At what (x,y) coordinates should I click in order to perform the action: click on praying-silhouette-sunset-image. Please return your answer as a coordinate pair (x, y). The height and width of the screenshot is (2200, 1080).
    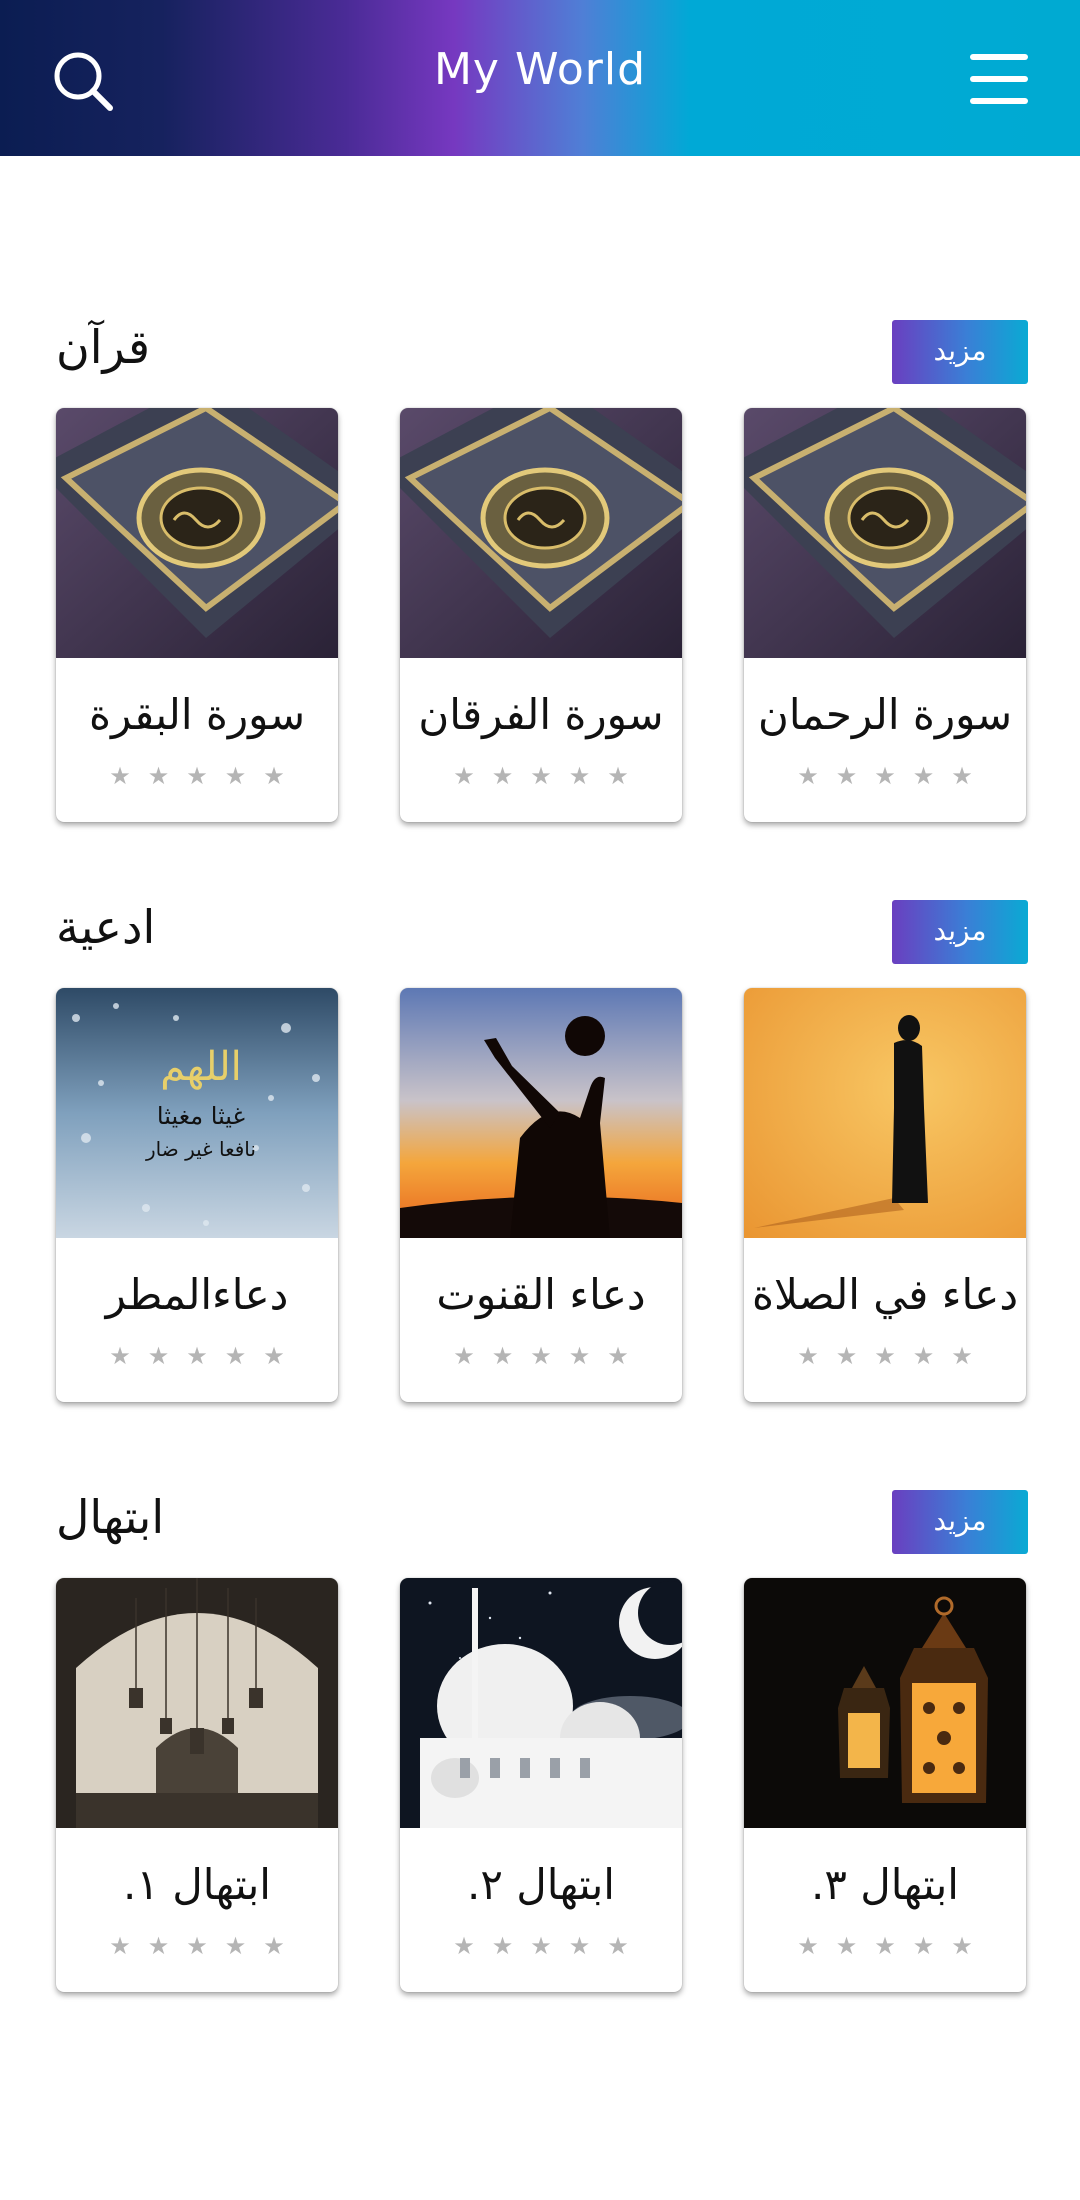
    Looking at the image, I should click on (541, 1113).